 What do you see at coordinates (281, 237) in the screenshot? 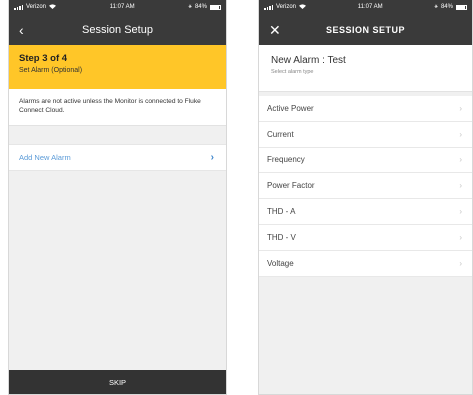
I see `list-item-label: THD - V` at bounding box center [281, 237].